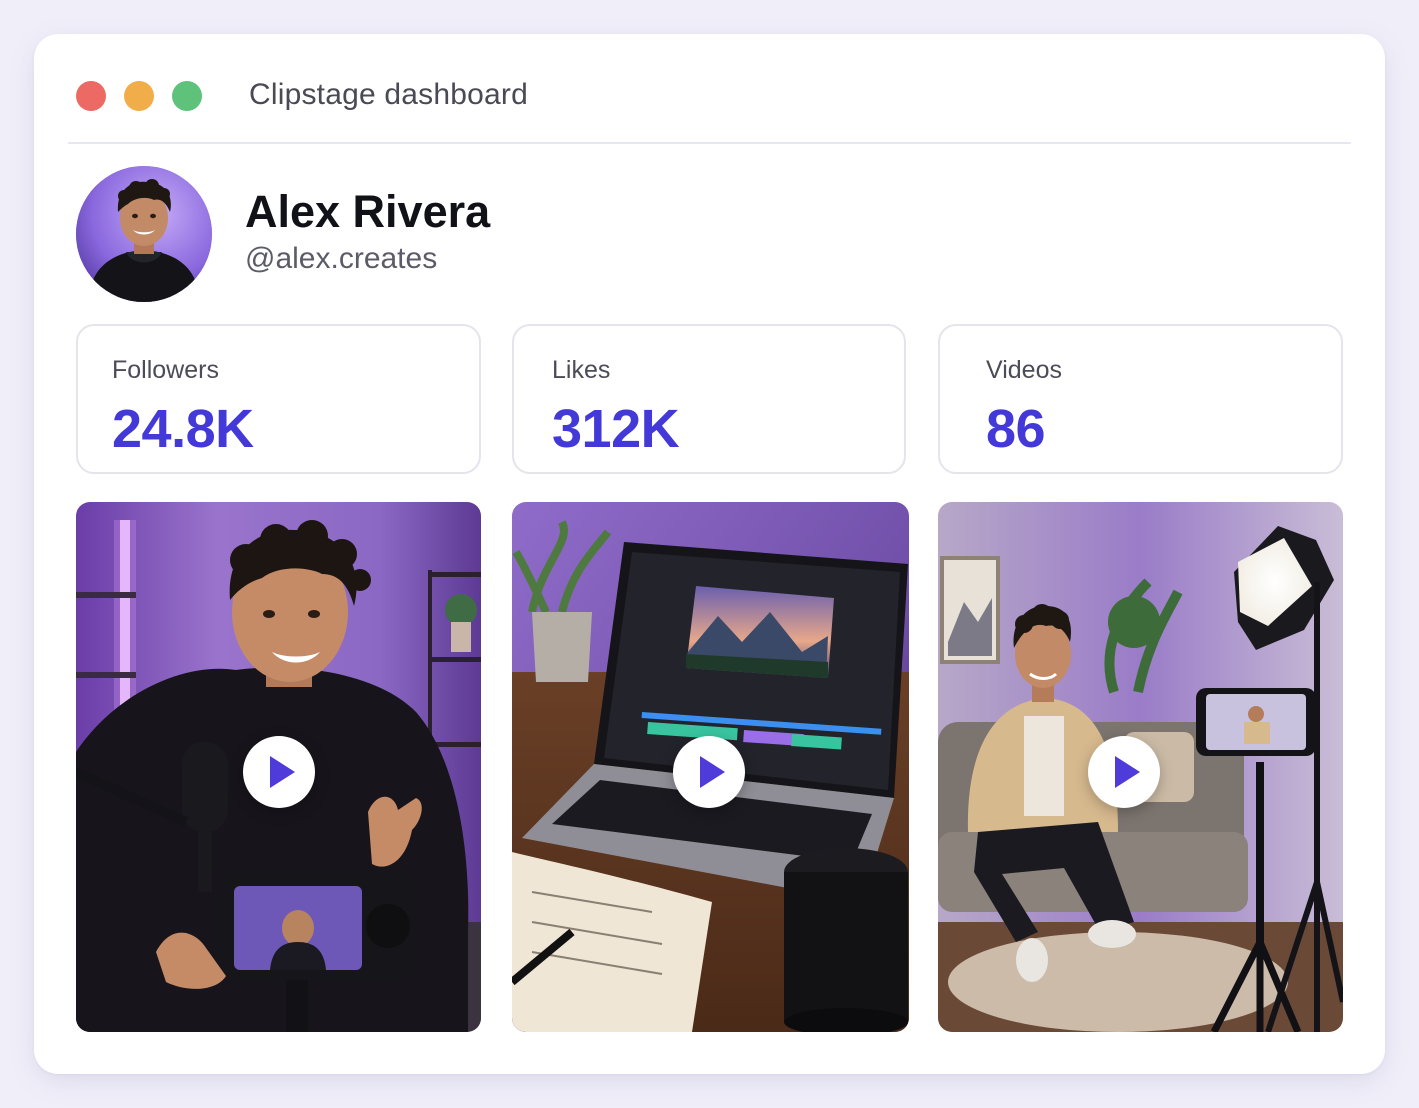 The image size is (1419, 1108). I want to click on avatar-photo-icon, so click(144, 234).